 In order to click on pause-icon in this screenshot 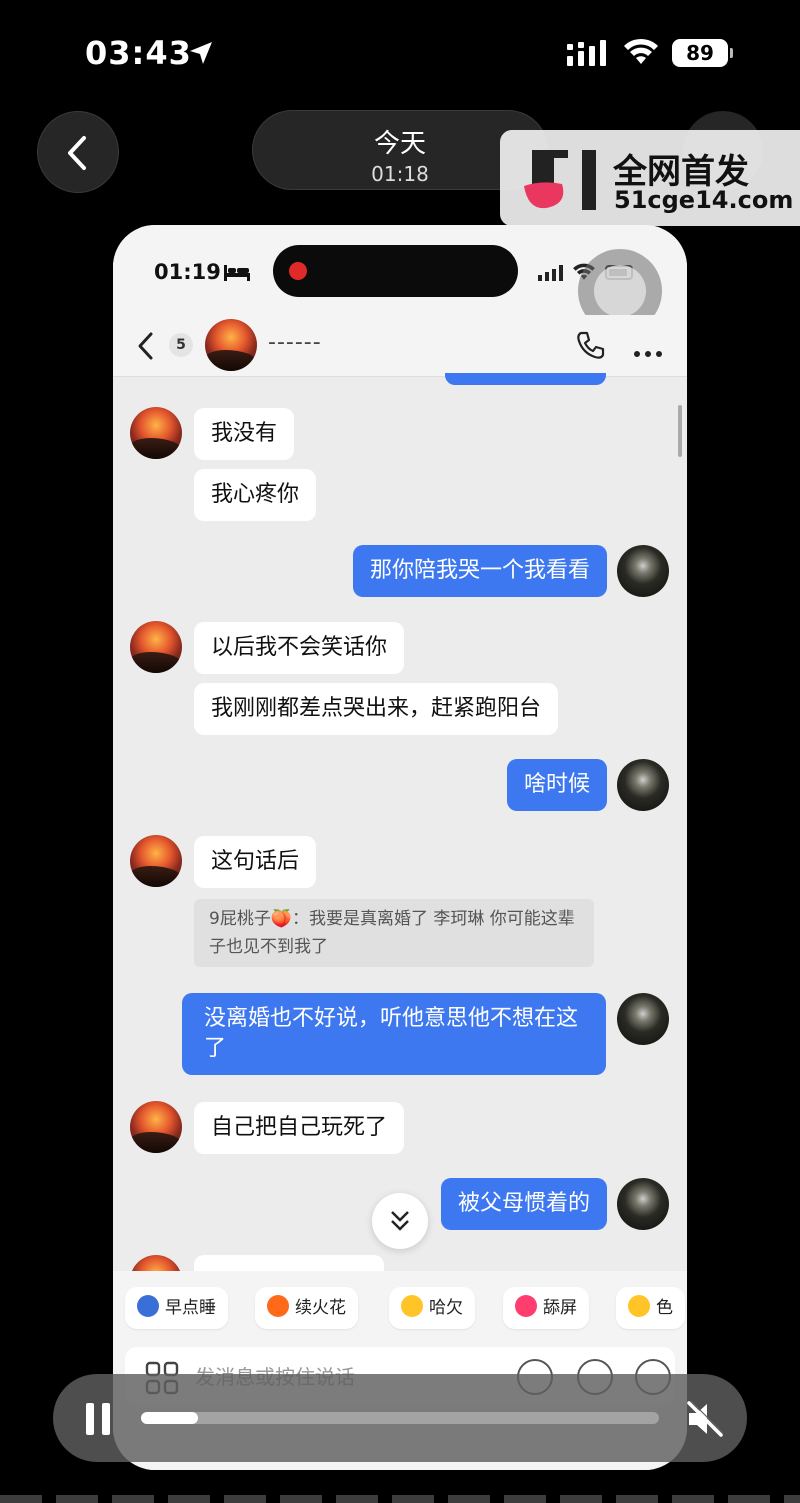, I will do `click(98, 1419)`.